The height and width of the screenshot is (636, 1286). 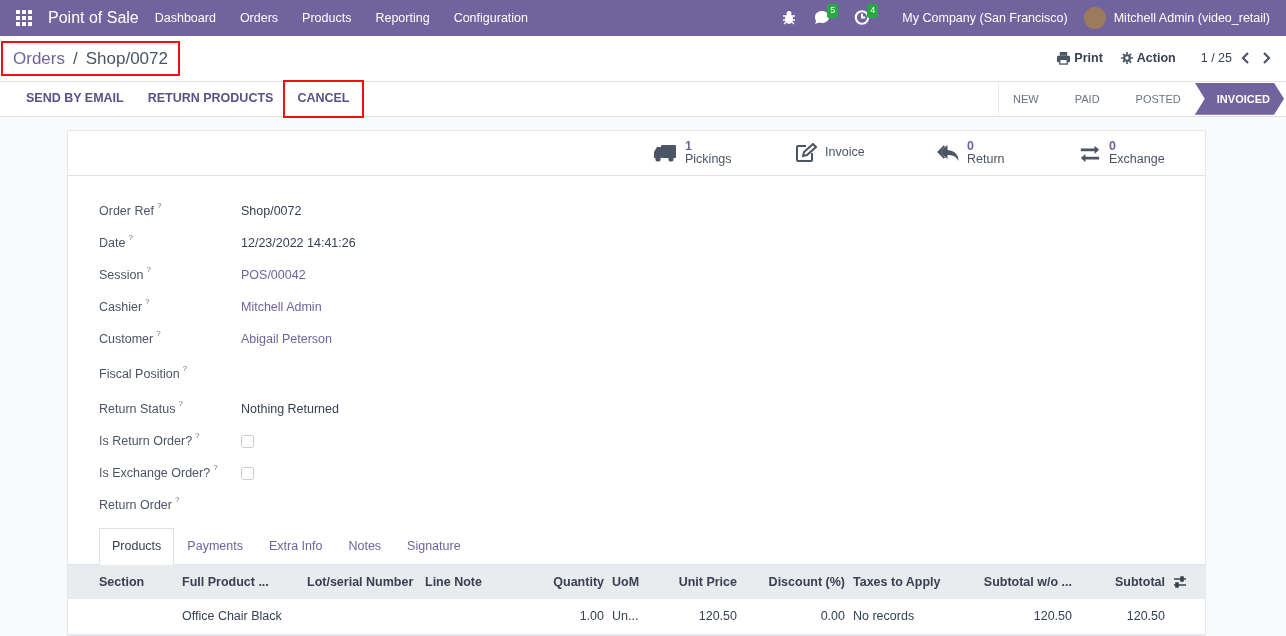 What do you see at coordinates (692, 582) in the screenshot?
I see `column-header: Unit Price` at bounding box center [692, 582].